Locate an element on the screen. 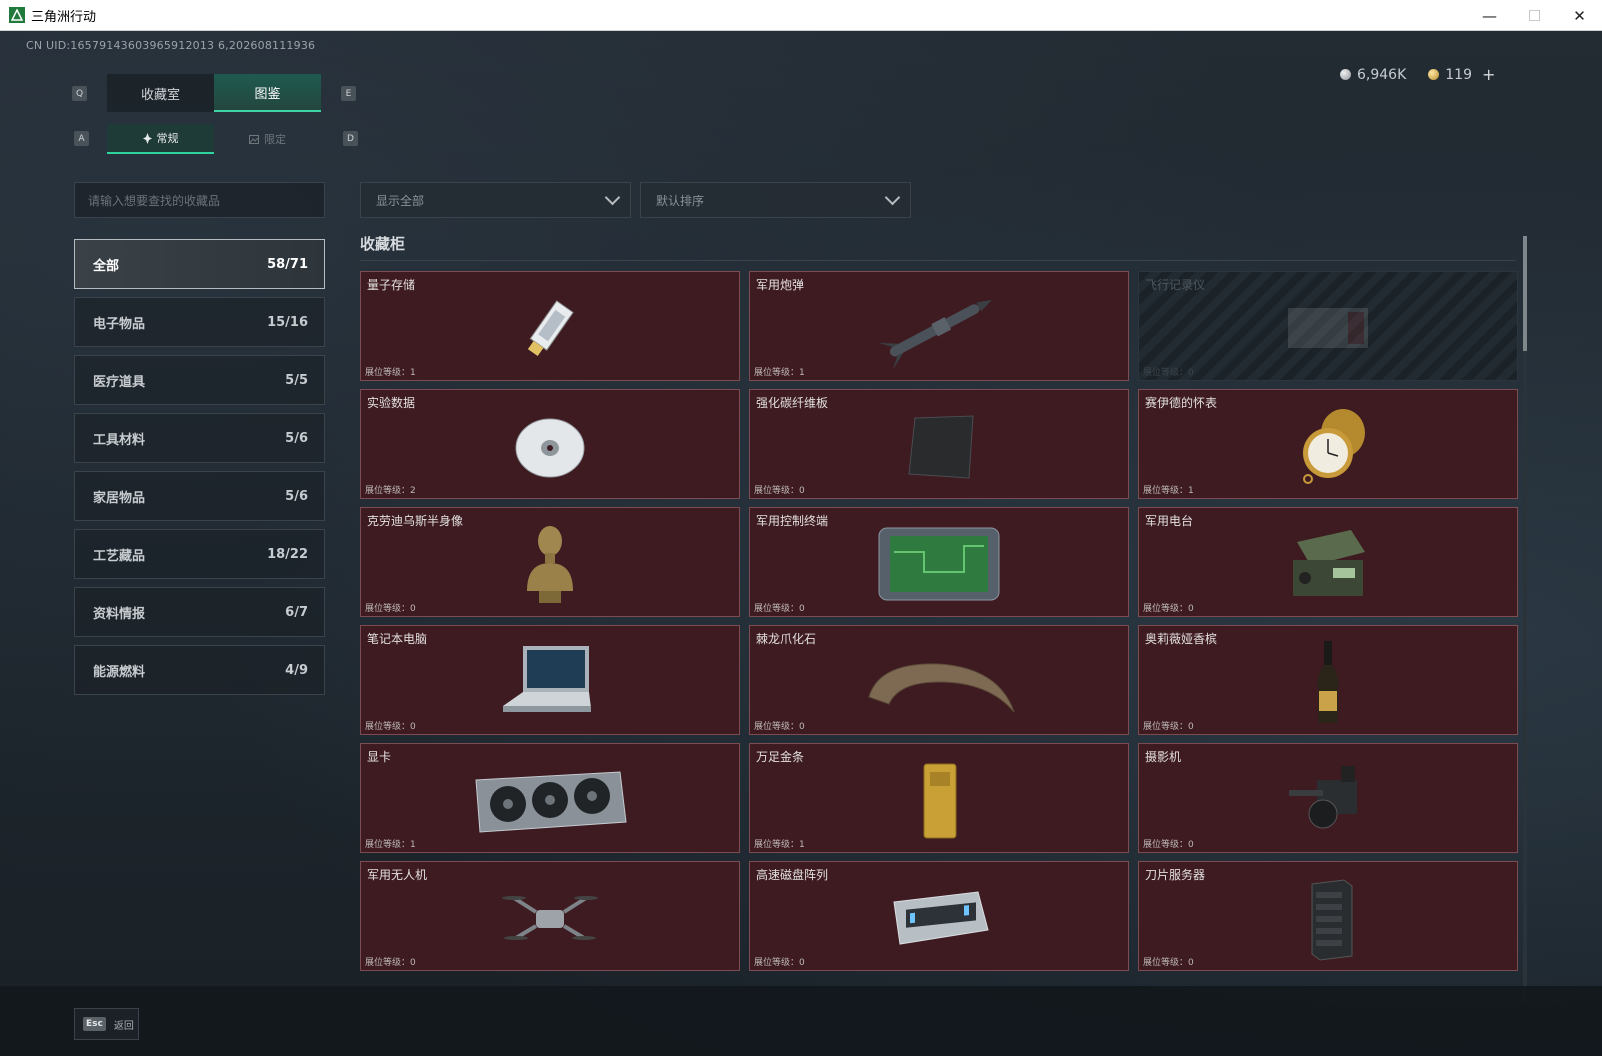 Image resolution: width=1602 pixels, height=1056 pixels. item-name: 奥莉薇娅香槟 is located at coordinates (1181, 639).